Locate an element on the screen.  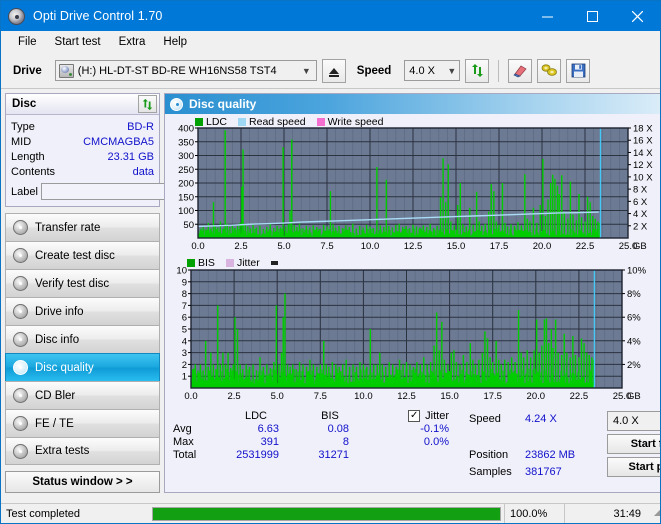
erase-button is located at coordinates (520, 70).